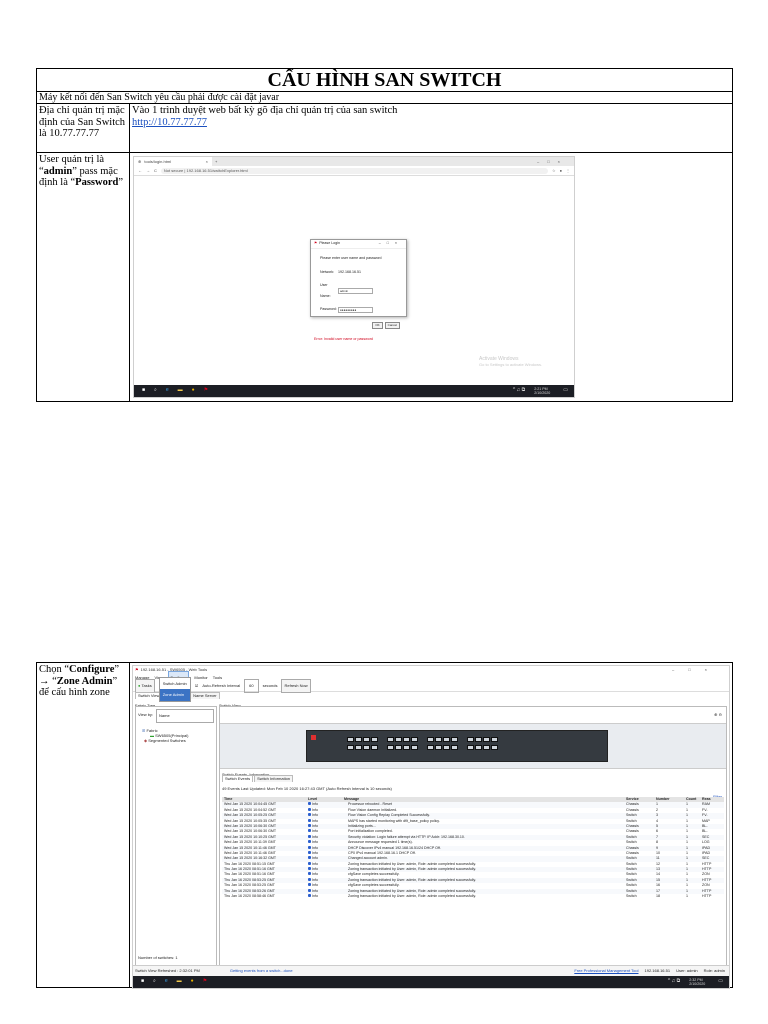  I want to click on management-url-link: http://10.77.77.77, so click(169, 122).